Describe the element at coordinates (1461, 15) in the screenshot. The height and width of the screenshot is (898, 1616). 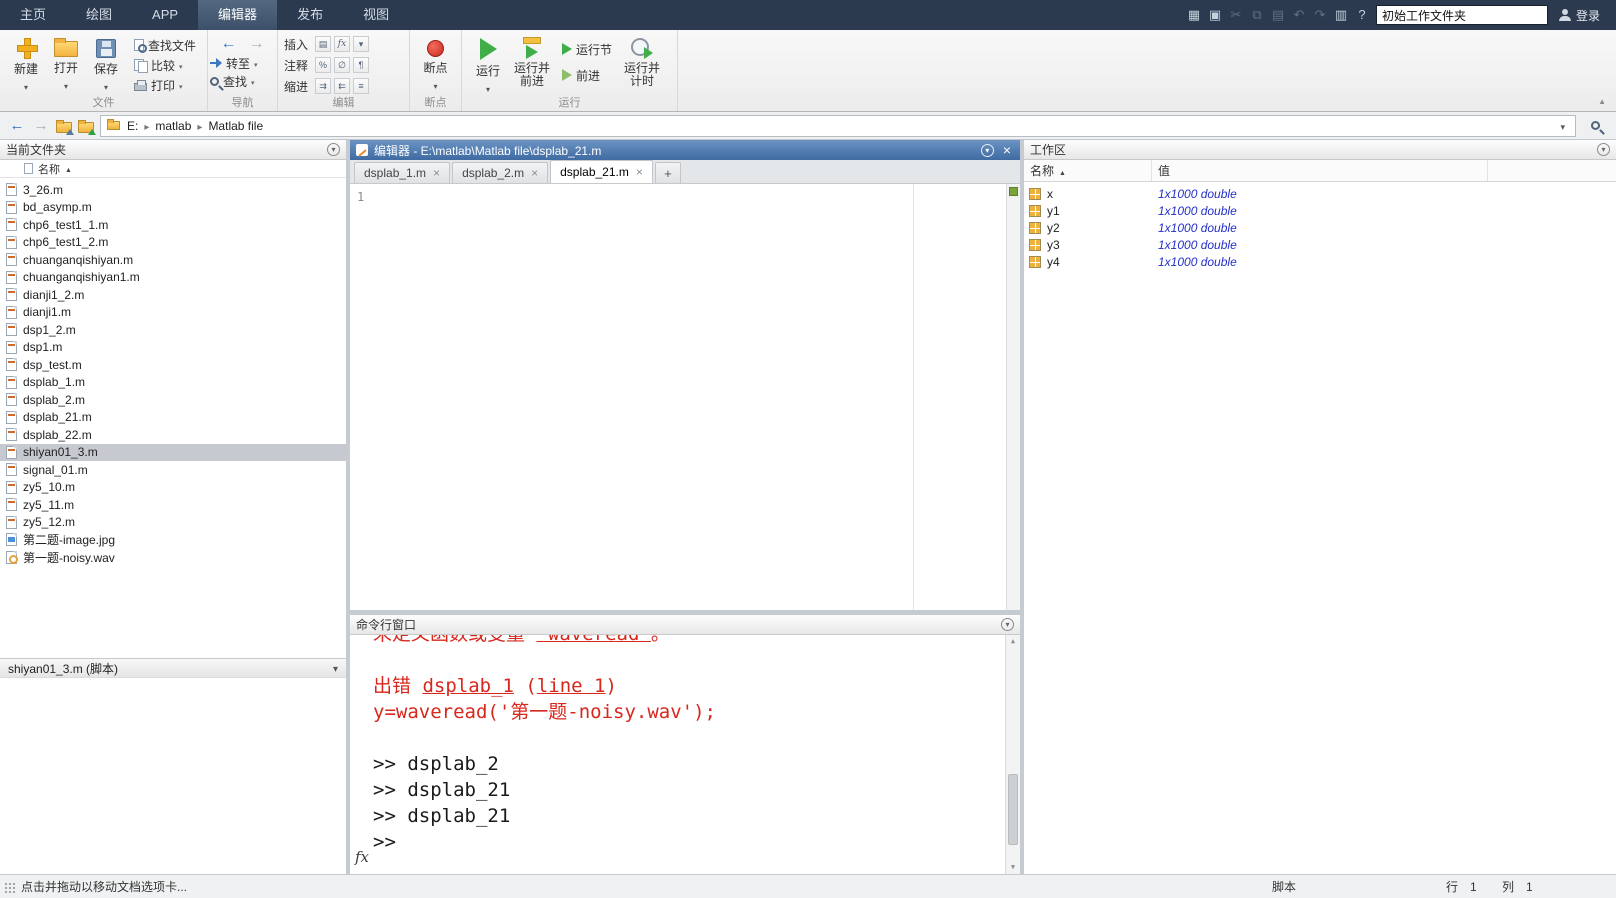
I see `search-input` at that location.